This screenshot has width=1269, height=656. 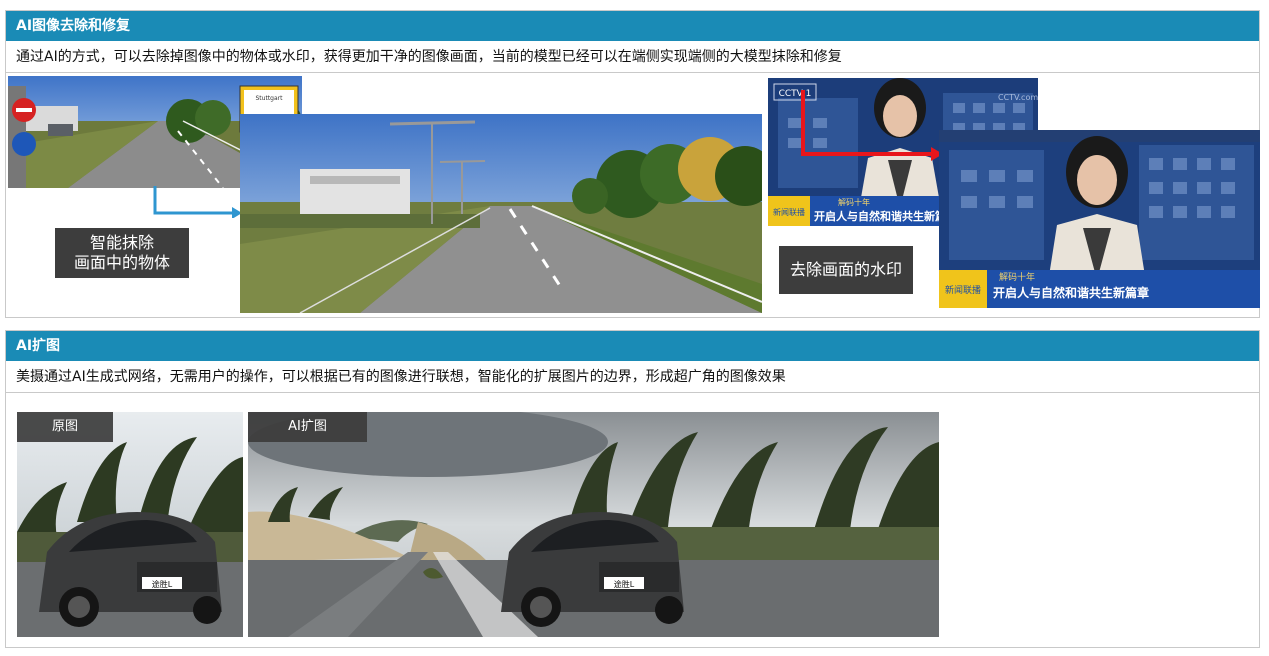 What do you see at coordinates (121, 242) in the screenshot?
I see `caption-line-1: 智能抹除` at bounding box center [121, 242].